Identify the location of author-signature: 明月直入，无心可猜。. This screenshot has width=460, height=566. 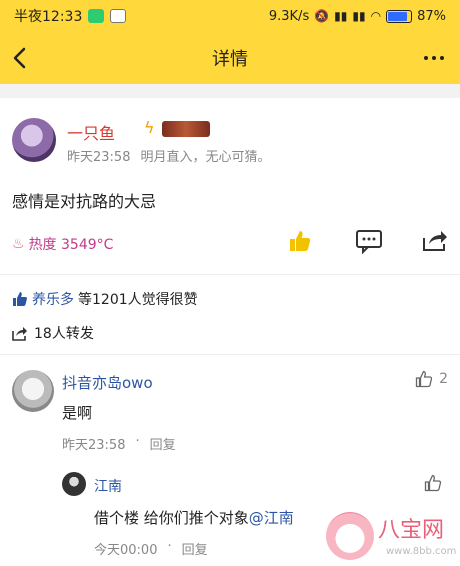
(205, 157).